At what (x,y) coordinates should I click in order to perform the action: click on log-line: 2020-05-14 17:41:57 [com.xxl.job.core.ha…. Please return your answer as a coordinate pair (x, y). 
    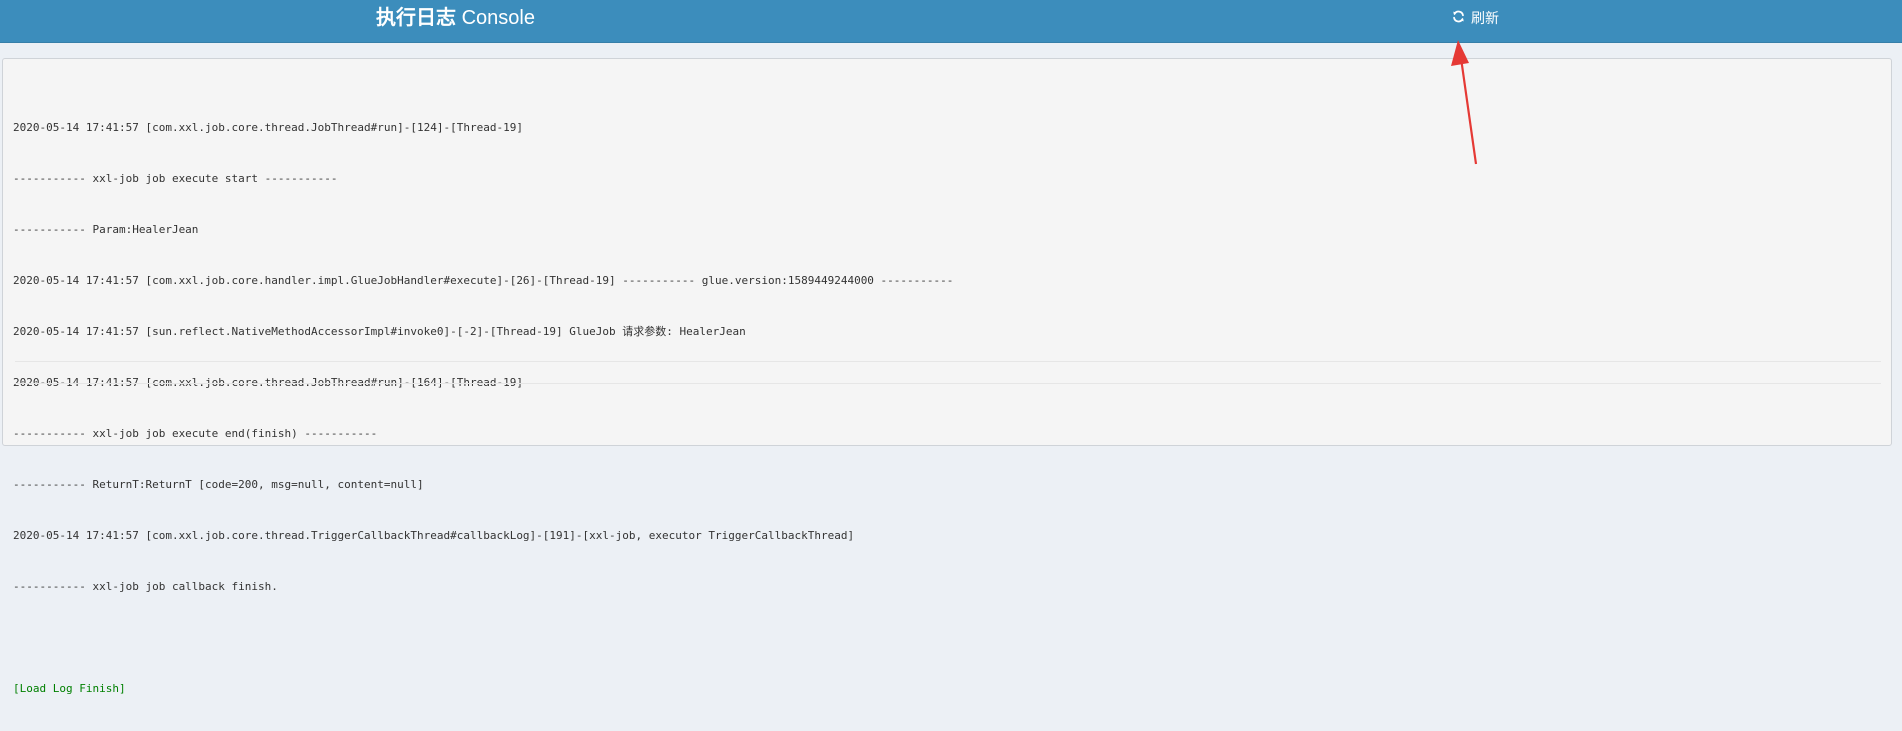
    Looking at the image, I should click on (483, 280).